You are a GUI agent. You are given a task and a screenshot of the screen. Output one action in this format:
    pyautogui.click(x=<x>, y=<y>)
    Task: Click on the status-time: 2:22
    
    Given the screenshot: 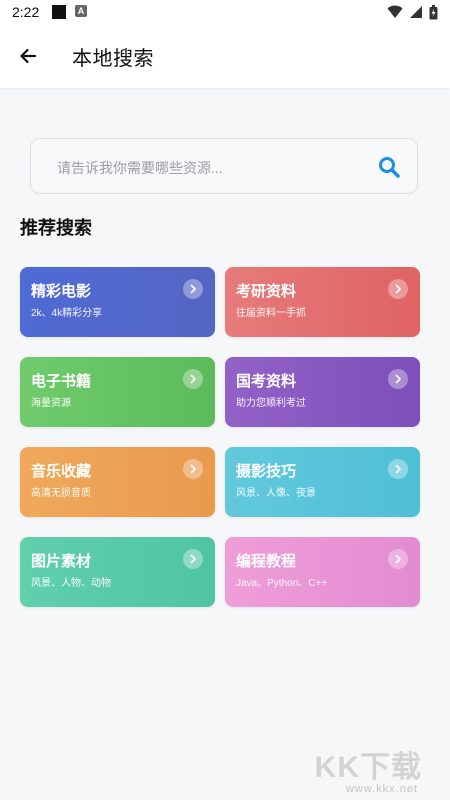 What is the action you would take?
    pyautogui.click(x=26, y=12)
    